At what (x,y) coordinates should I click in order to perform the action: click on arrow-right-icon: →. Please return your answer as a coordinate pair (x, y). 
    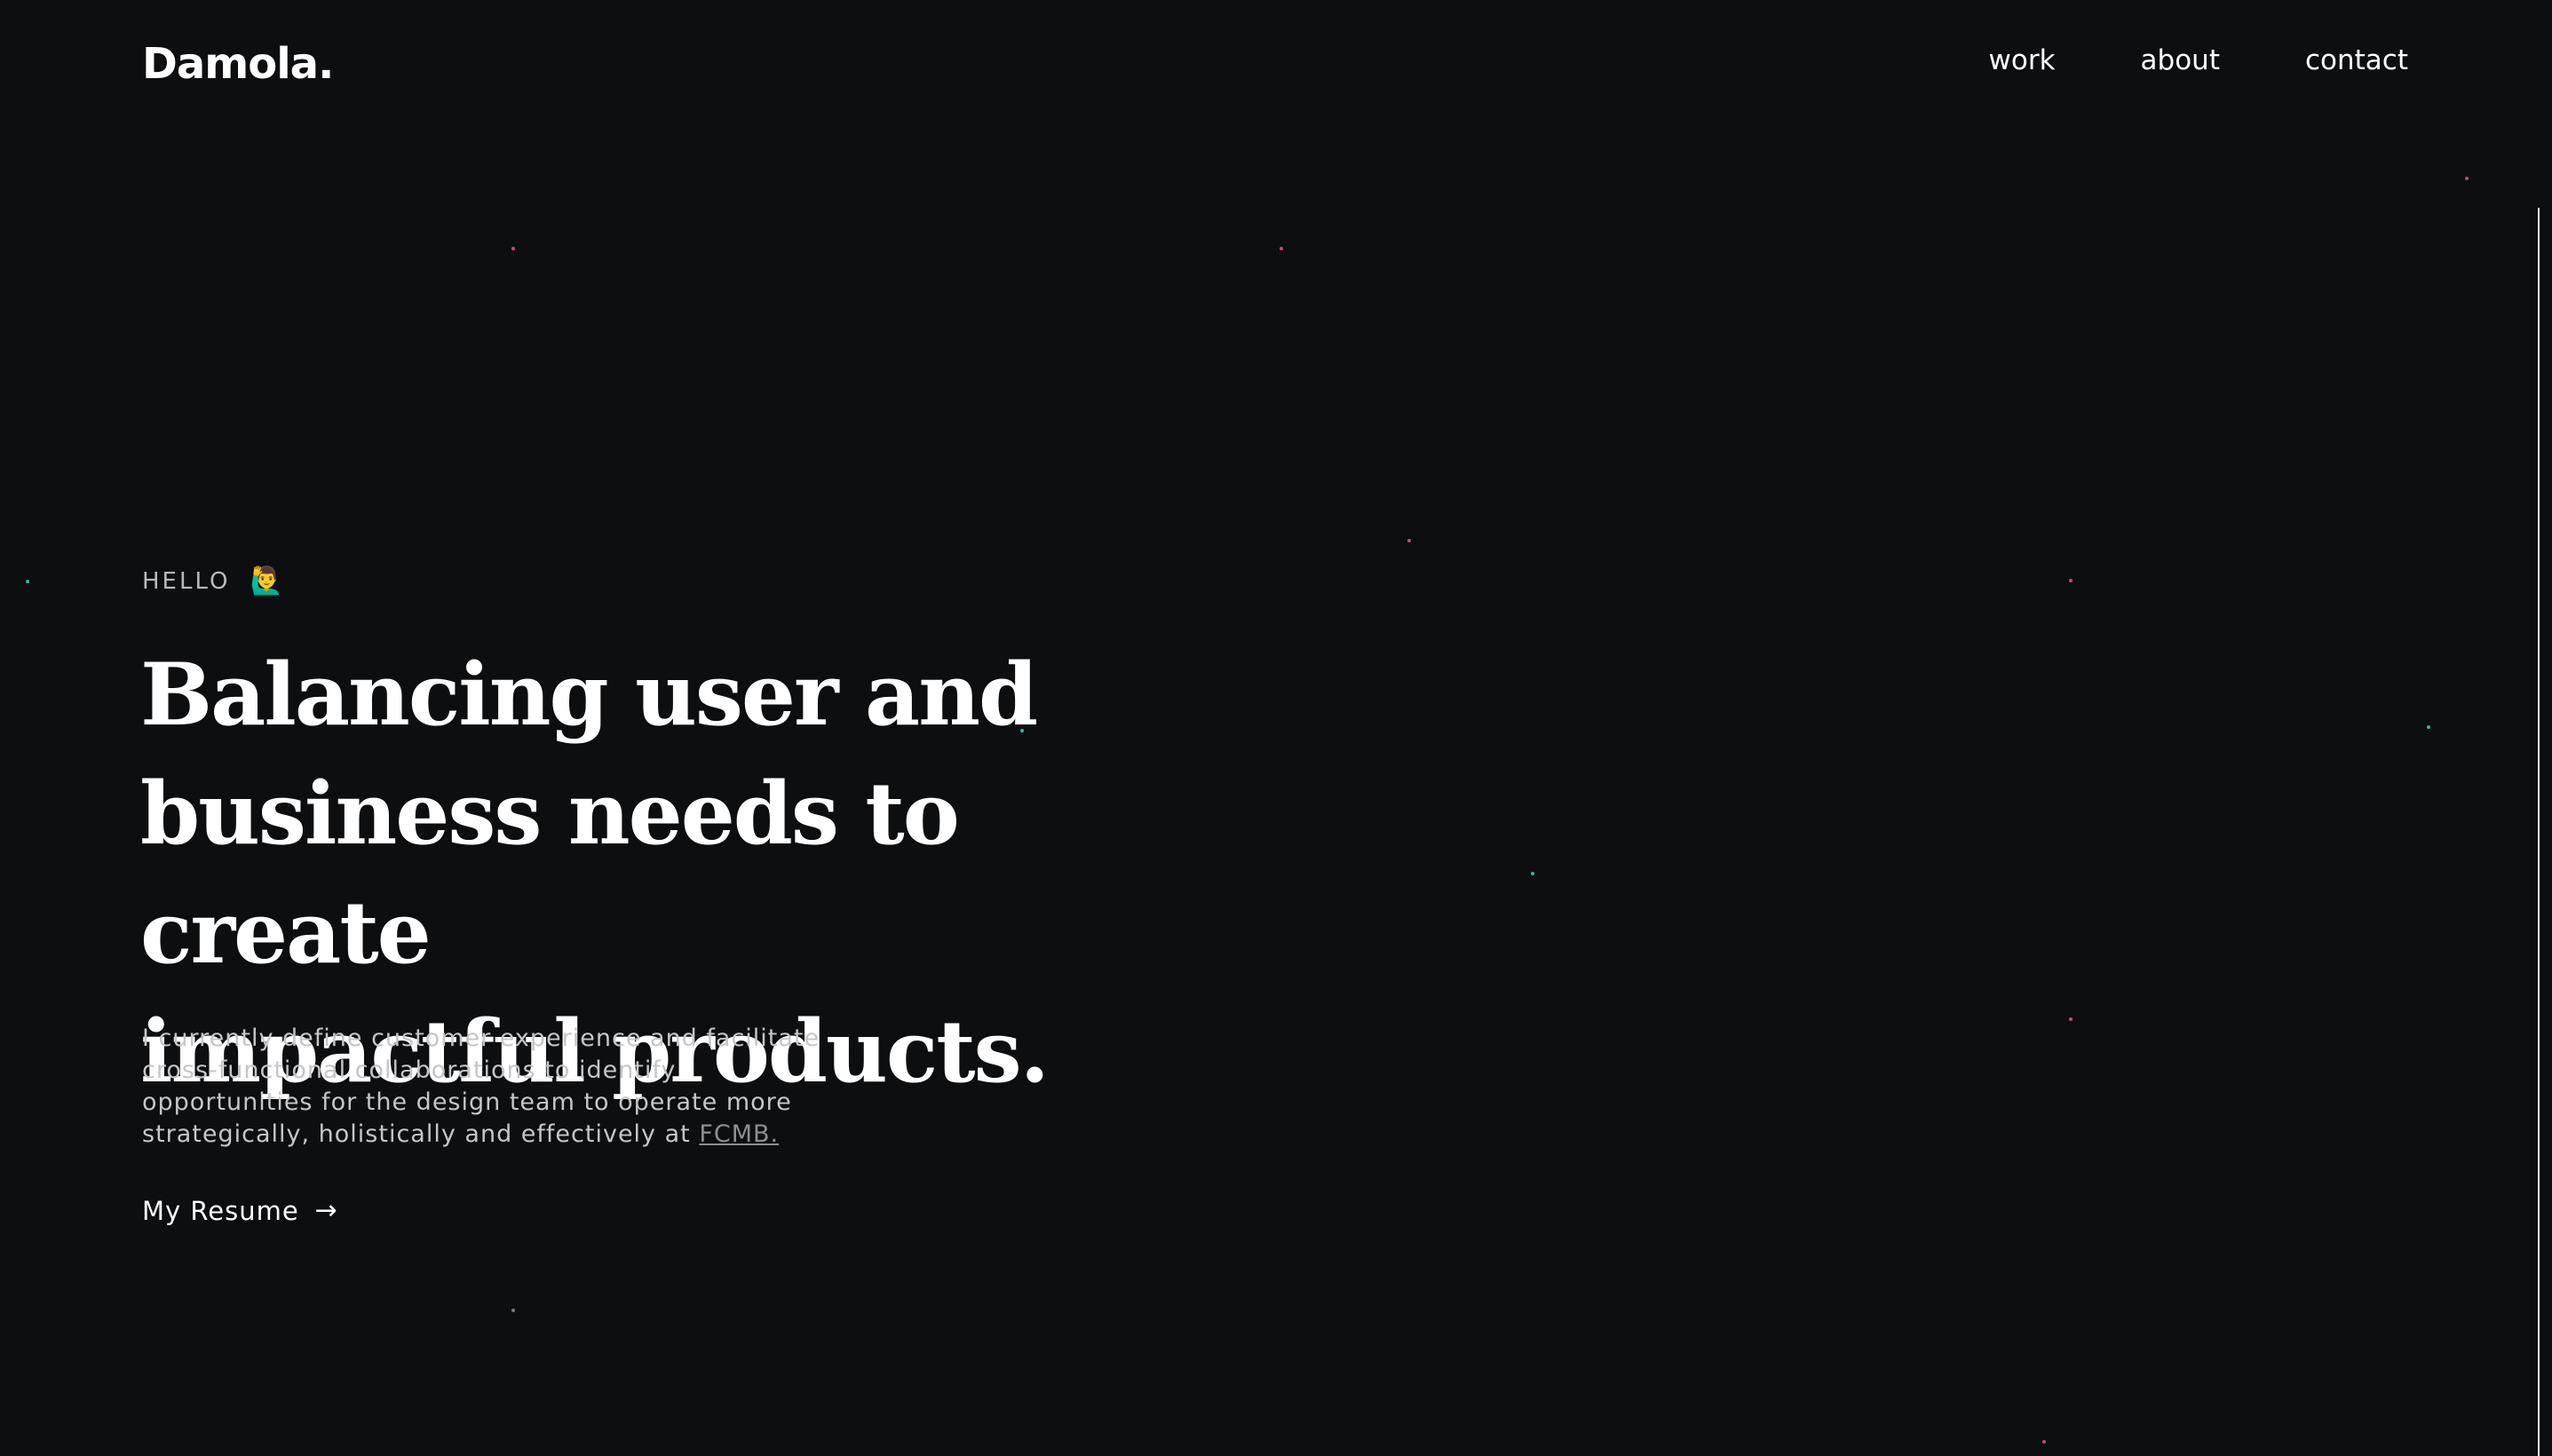
    Looking at the image, I should click on (326, 1210).